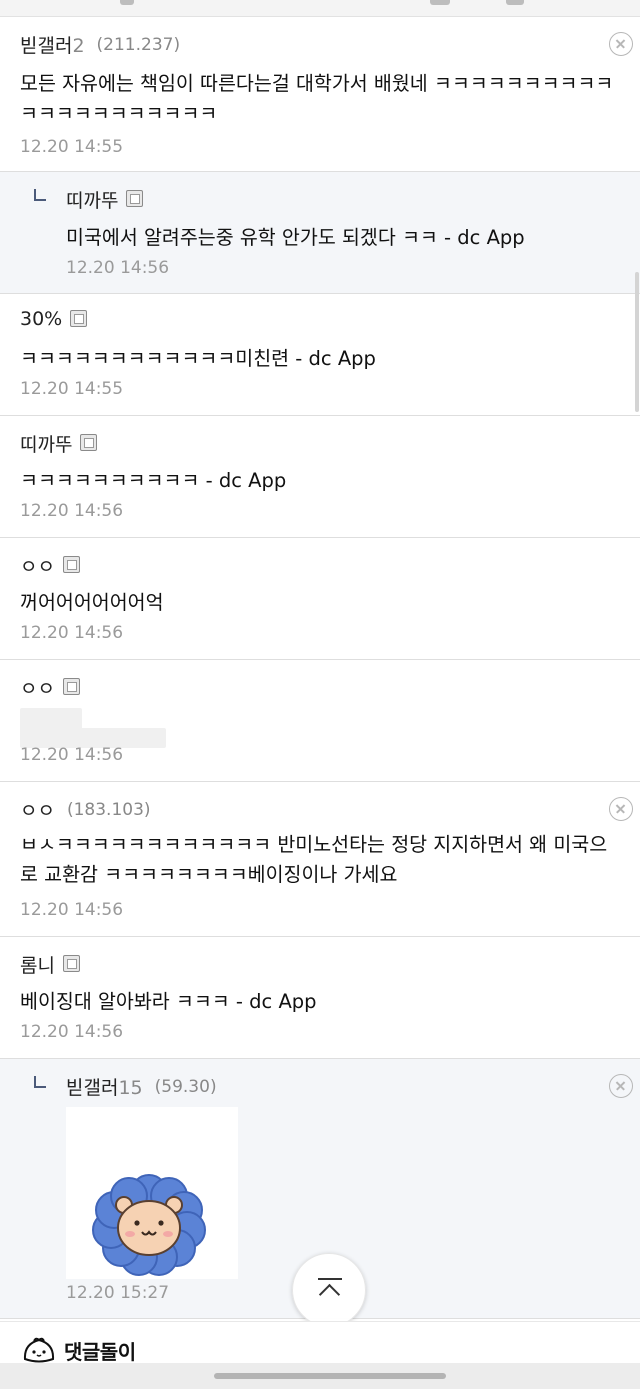 The height and width of the screenshot is (1390, 640). What do you see at coordinates (108, 809) in the screenshot?
I see `comment-ip: (183.103)` at bounding box center [108, 809].